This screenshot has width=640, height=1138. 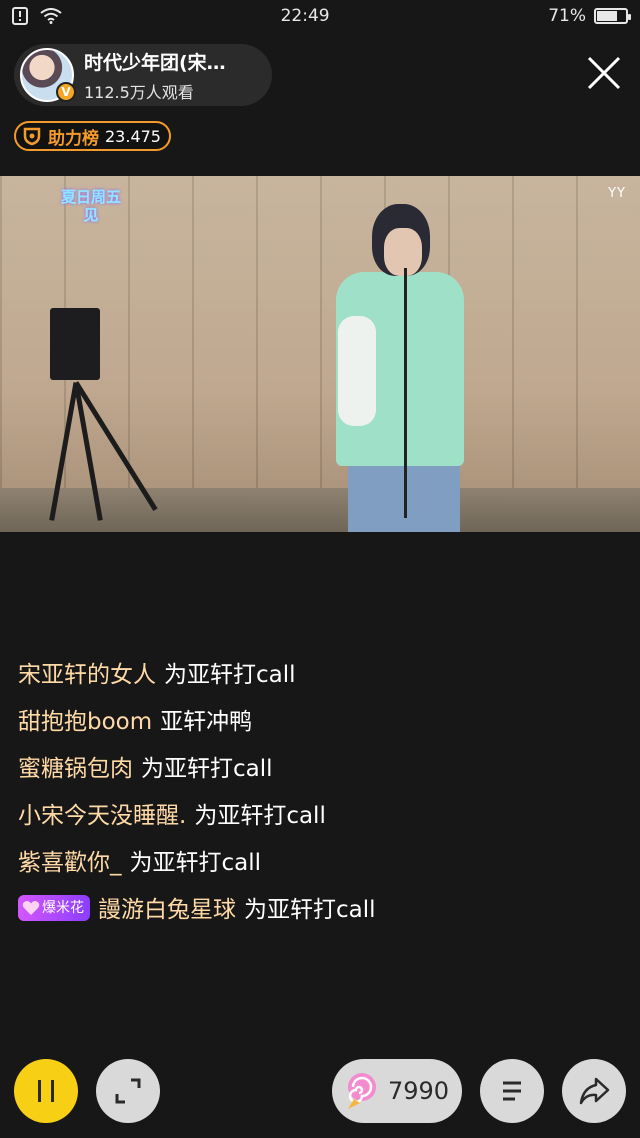 What do you see at coordinates (320, 1092) in the screenshot?
I see `bottom-controls: 7990` at bounding box center [320, 1092].